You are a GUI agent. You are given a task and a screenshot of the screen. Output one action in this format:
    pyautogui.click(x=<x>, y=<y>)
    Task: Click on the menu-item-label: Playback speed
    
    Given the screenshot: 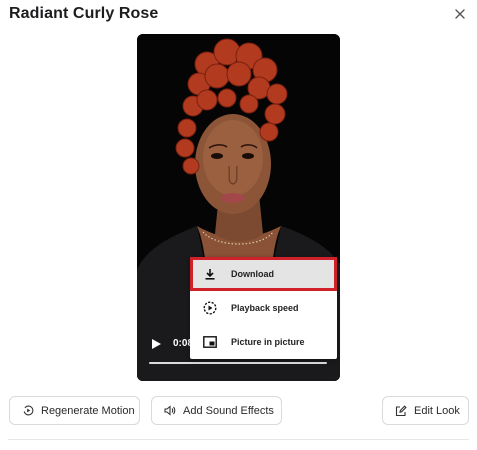 What is the action you would take?
    pyautogui.click(x=265, y=308)
    